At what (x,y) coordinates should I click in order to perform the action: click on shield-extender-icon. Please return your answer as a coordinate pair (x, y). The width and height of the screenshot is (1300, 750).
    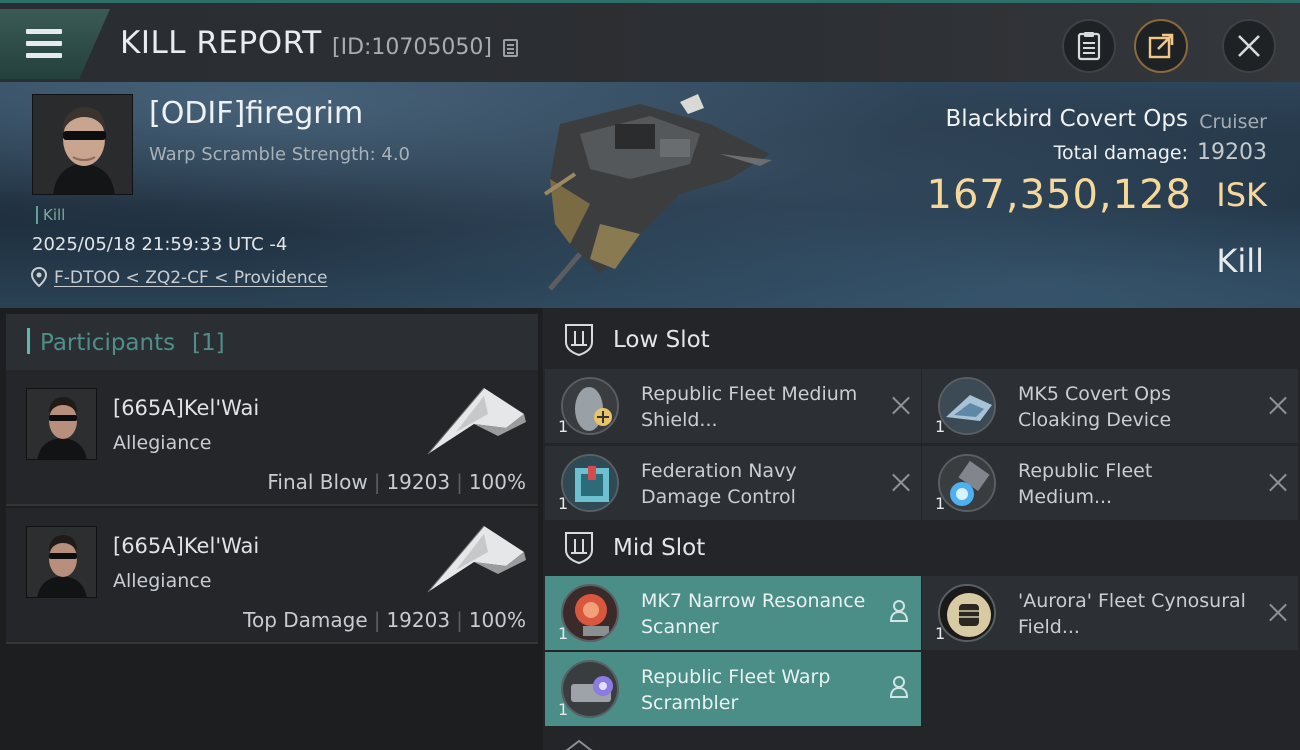
    Looking at the image, I should click on (590, 406).